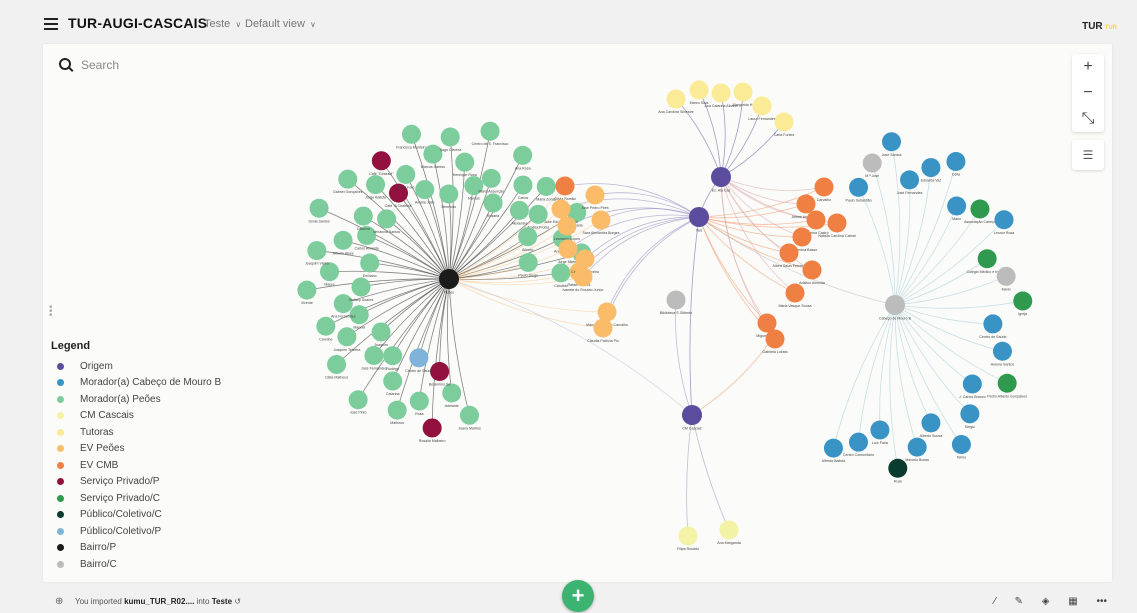 The image size is (1137, 613). Describe the element at coordinates (1019, 601) in the screenshot. I see `wrench-icon: ✎` at that location.